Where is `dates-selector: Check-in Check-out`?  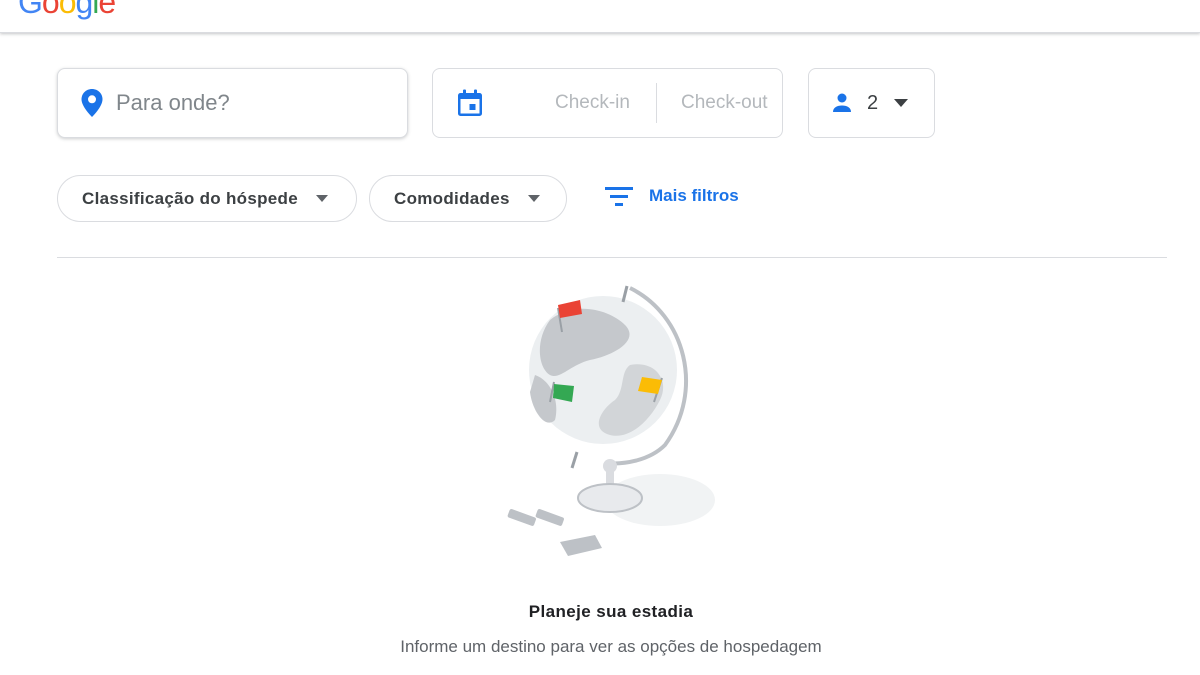 dates-selector: Check-in Check-out is located at coordinates (607, 103).